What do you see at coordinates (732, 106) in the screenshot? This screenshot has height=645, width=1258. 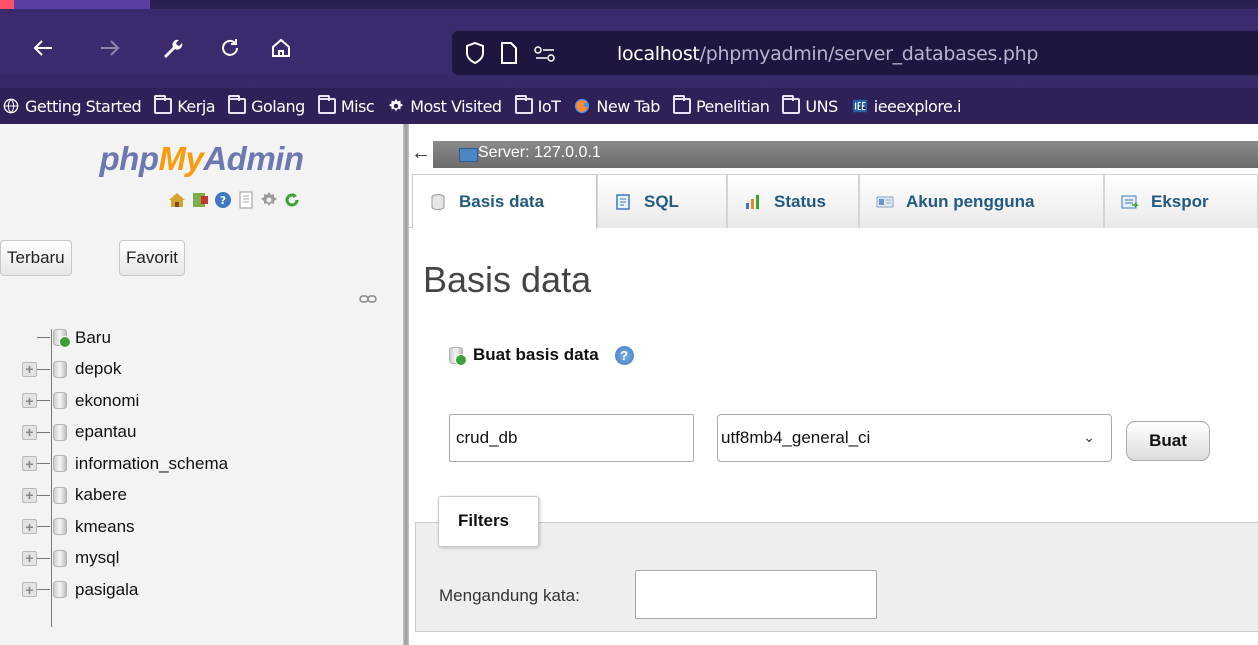 I see `bookmark-label: Penelitian` at bounding box center [732, 106].